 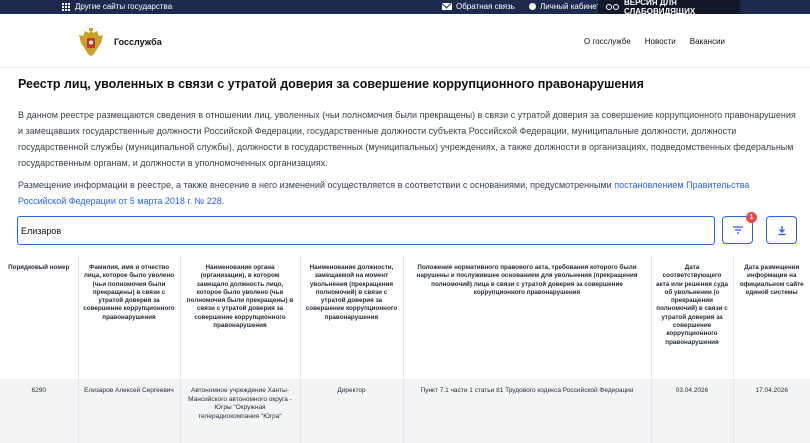 I want to click on filter-icon, so click(x=737, y=230).